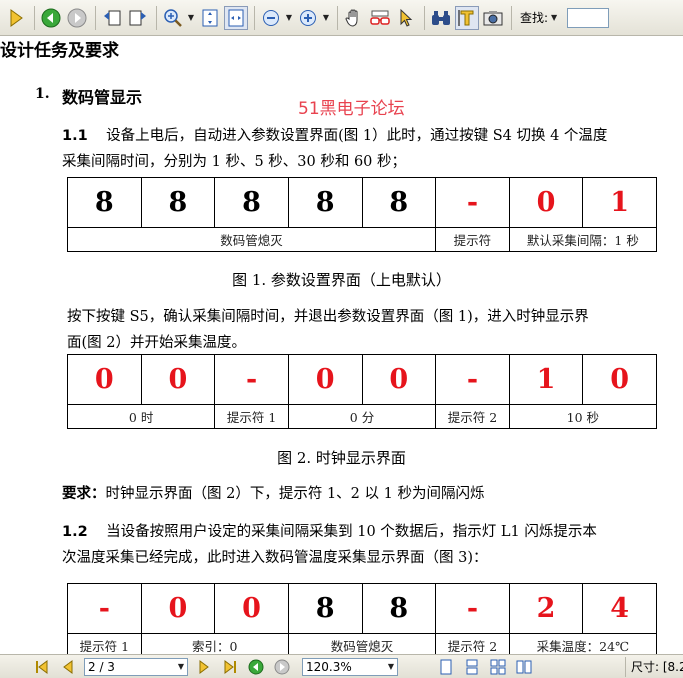 This screenshot has height=678, width=683. What do you see at coordinates (472, 667) in the screenshot?
I see `continuous-view-icon` at bounding box center [472, 667].